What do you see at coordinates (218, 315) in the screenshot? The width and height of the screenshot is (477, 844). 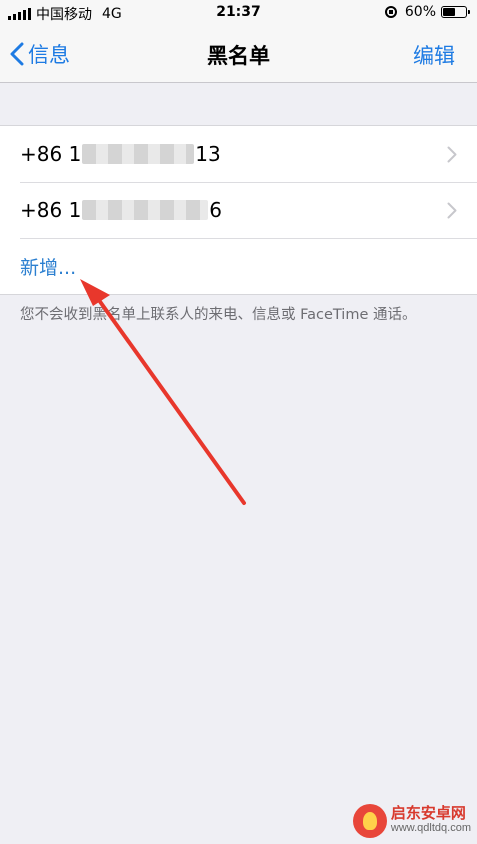 I see `blocked-footnote: 您不会收到黑名单上联系人的来电、信息或 FaceTime 通话。` at bounding box center [218, 315].